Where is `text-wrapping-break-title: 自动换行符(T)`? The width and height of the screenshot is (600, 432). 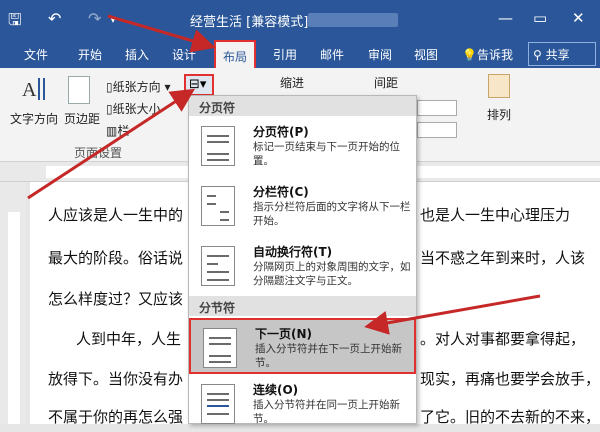
text-wrapping-break-title: 自动换行符(T) is located at coordinates (293, 252).